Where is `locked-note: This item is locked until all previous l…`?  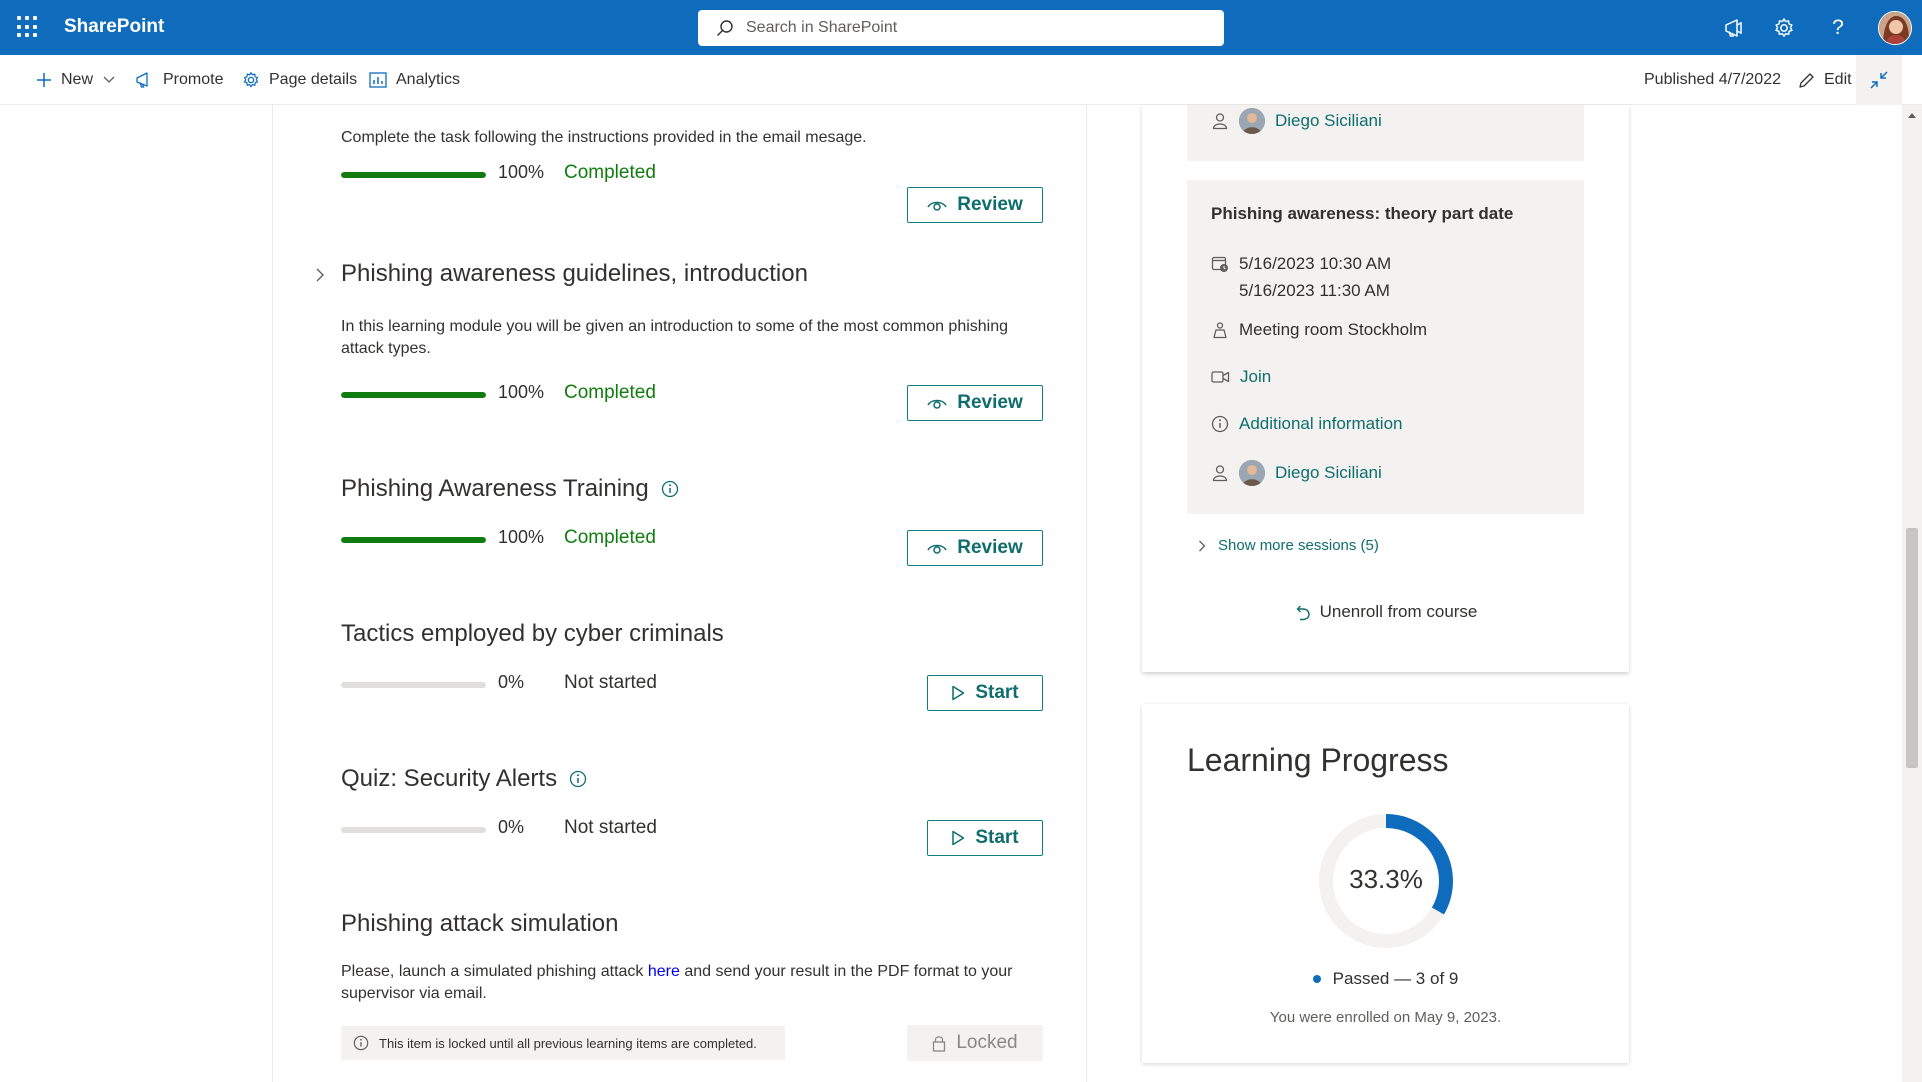 locked-note: This item is locked until all previous l… is located at coordinates (563, 1043).